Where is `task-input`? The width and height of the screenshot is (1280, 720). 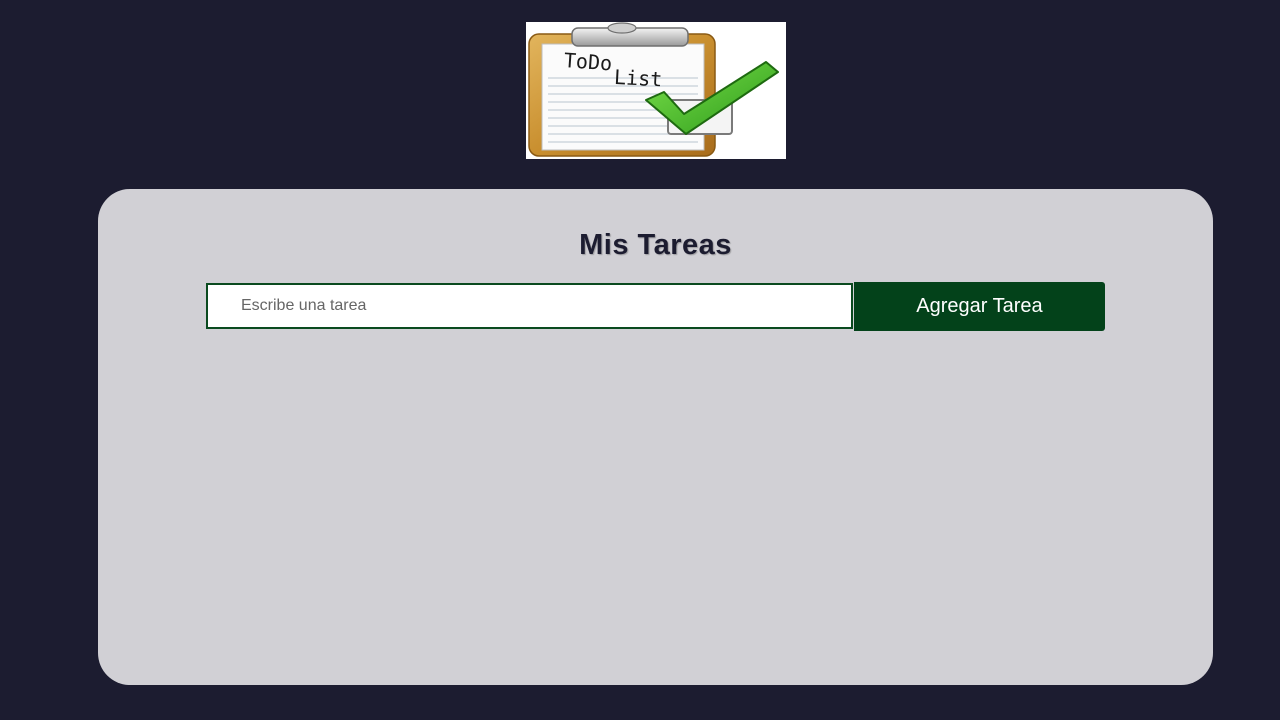 task-input is located at coordinates (529, 306).